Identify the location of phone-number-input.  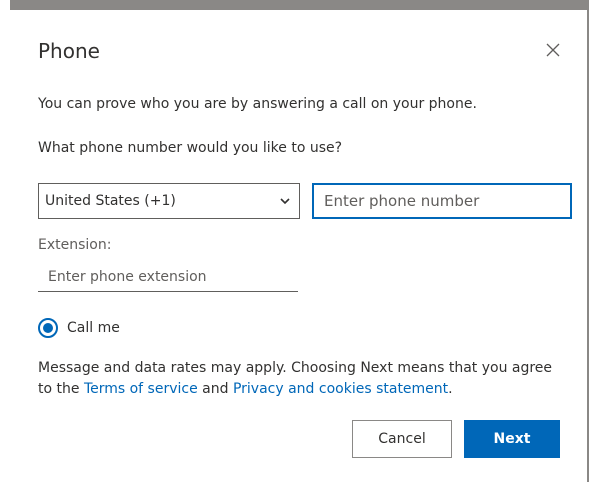
(442, 201).